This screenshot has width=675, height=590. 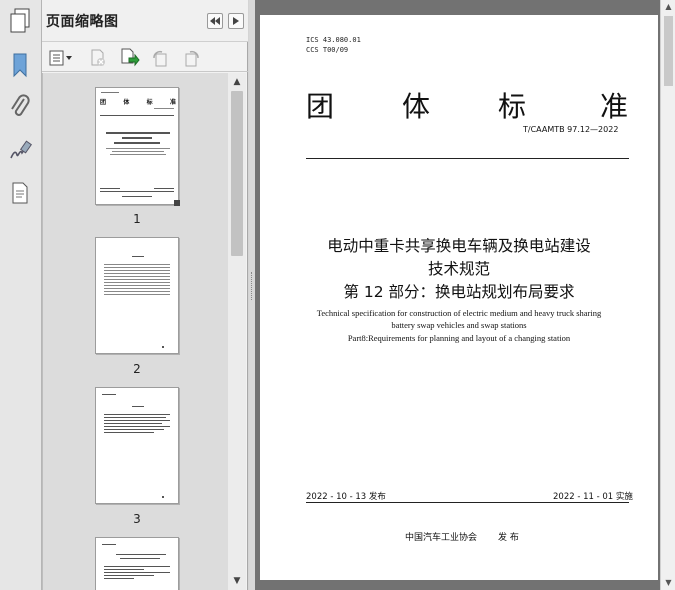 I want to click on scroll-down-icon: ▼, so click(x=237, y=581).